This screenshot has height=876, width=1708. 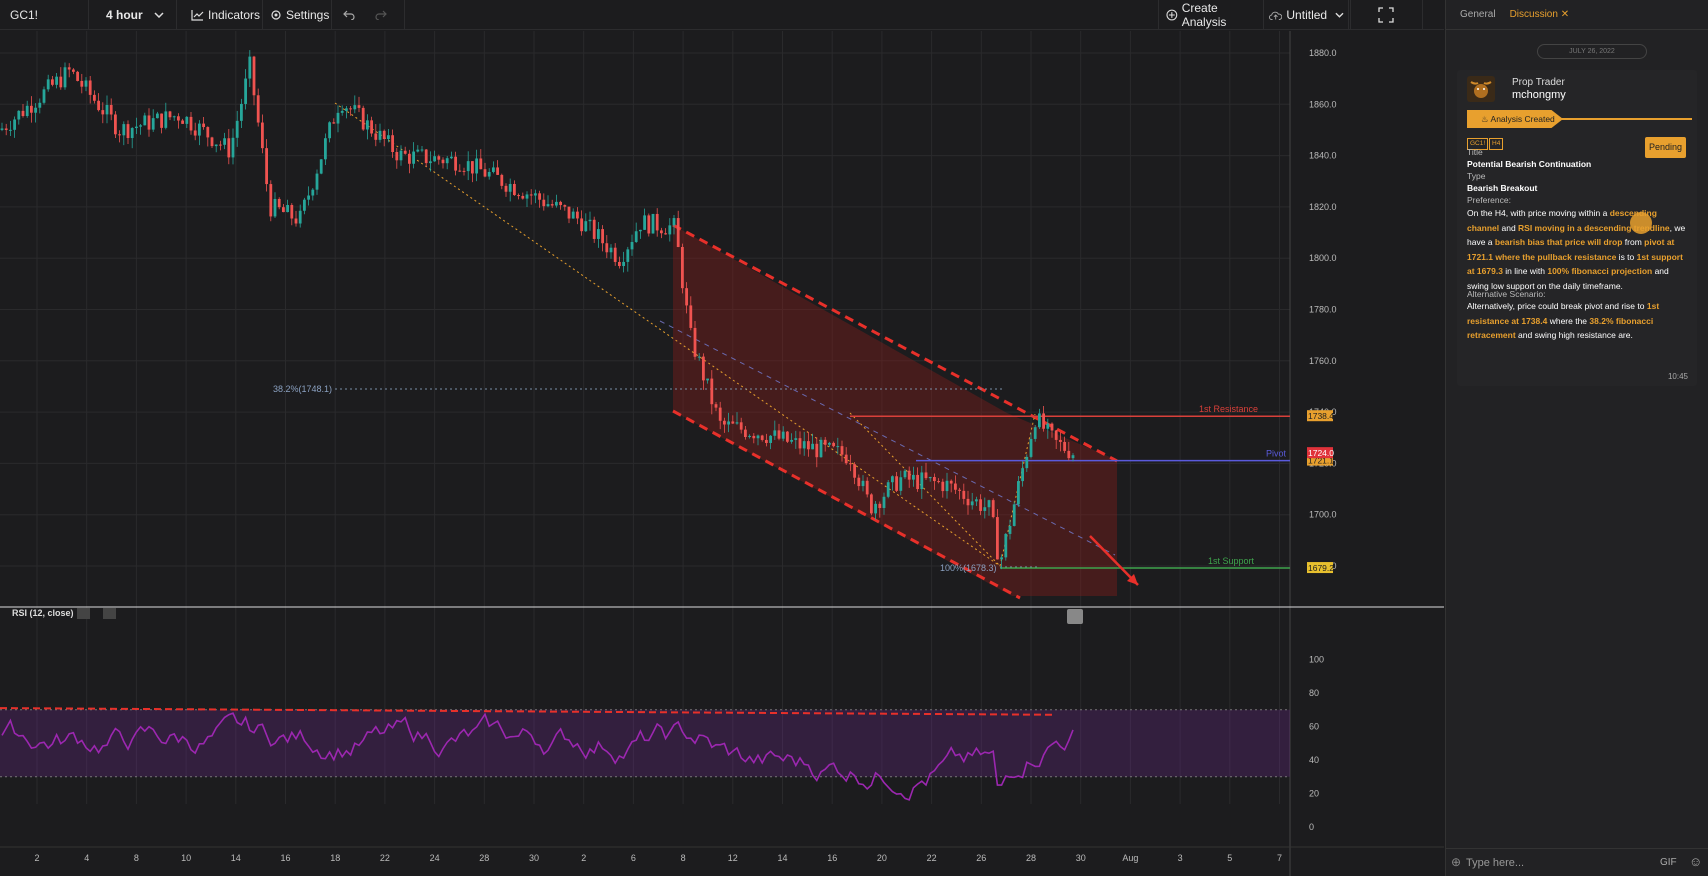 I want to click on tab-discussion: Discussion ✕, so click(x=1540, y=14).